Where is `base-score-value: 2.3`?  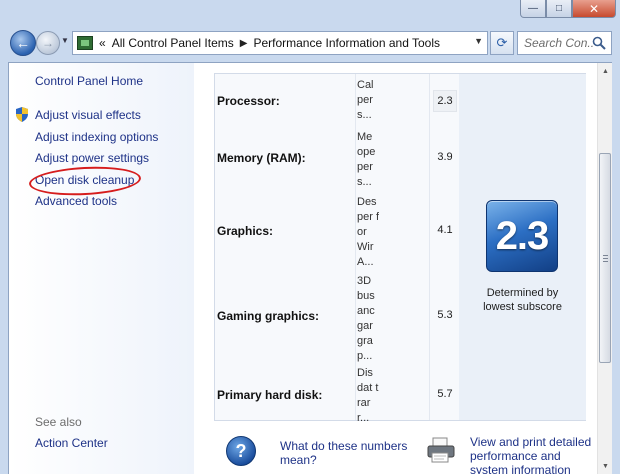 base-score-value: 2.3 is located at coordinates (522, 235).